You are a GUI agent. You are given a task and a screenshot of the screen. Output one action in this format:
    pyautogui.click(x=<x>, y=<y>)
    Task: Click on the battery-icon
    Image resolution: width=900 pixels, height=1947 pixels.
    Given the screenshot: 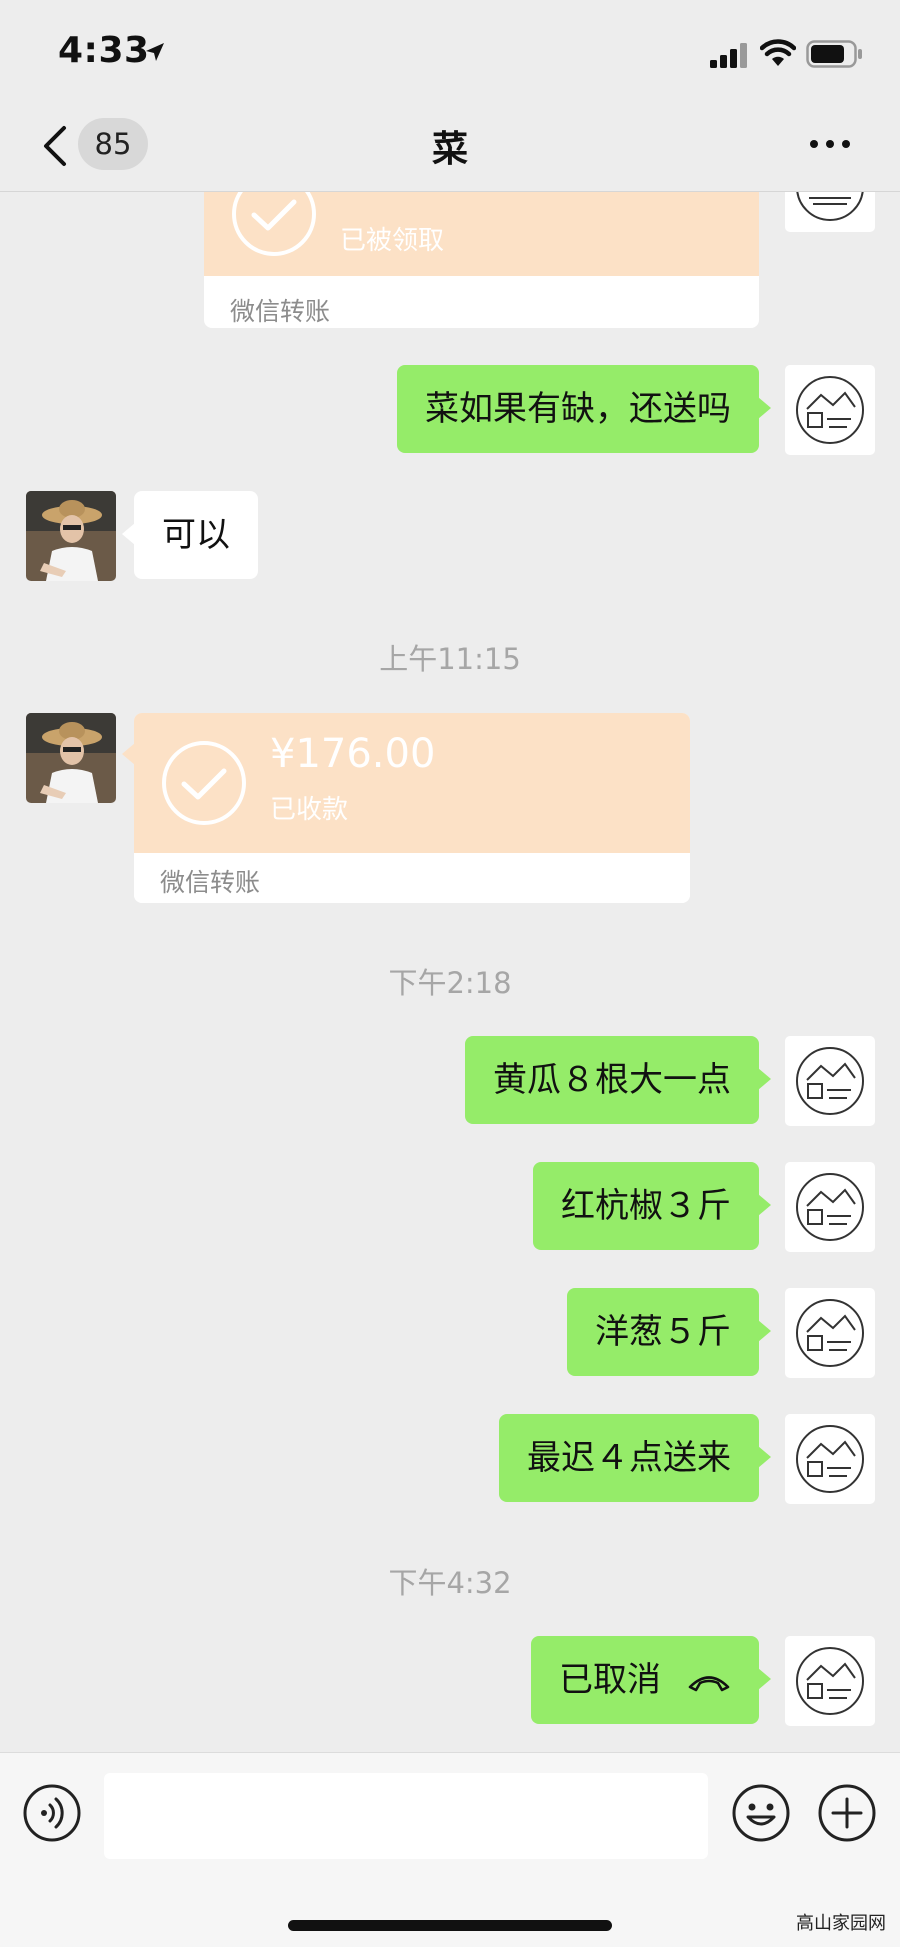 What is the action you would take?
    pyautogui.click(x=834, y=54)
    